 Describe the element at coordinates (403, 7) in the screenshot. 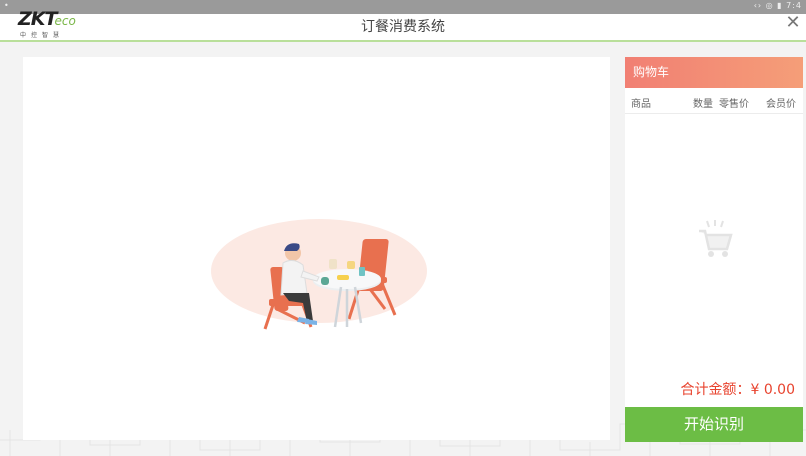

I see `status-bar: • ‹› ◎ ▮ 7:4` at that location.